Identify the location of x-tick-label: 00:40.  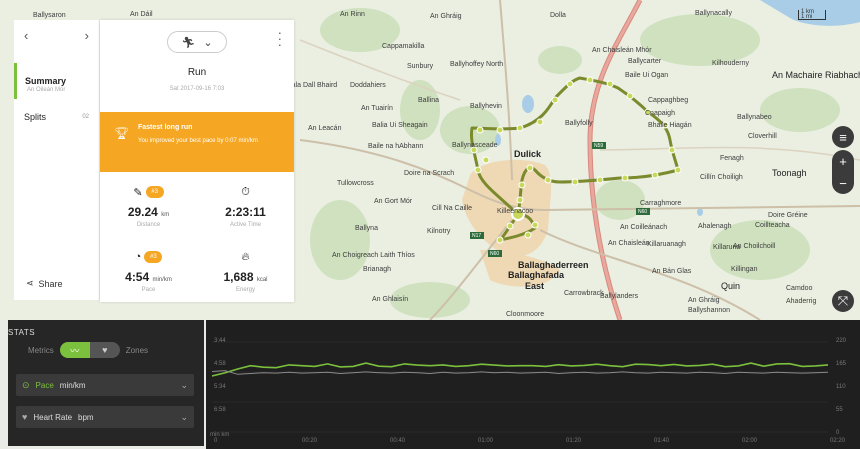
(398, 441).